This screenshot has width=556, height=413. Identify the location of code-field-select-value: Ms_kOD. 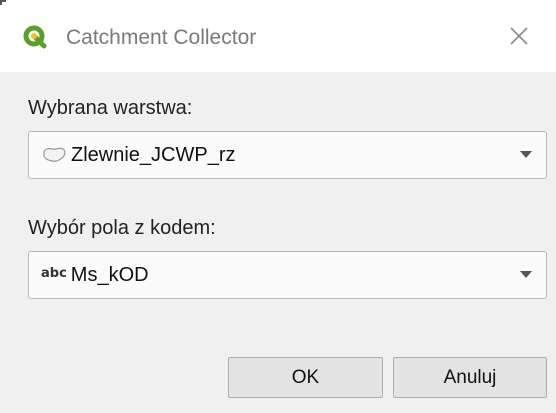
(109, 274).